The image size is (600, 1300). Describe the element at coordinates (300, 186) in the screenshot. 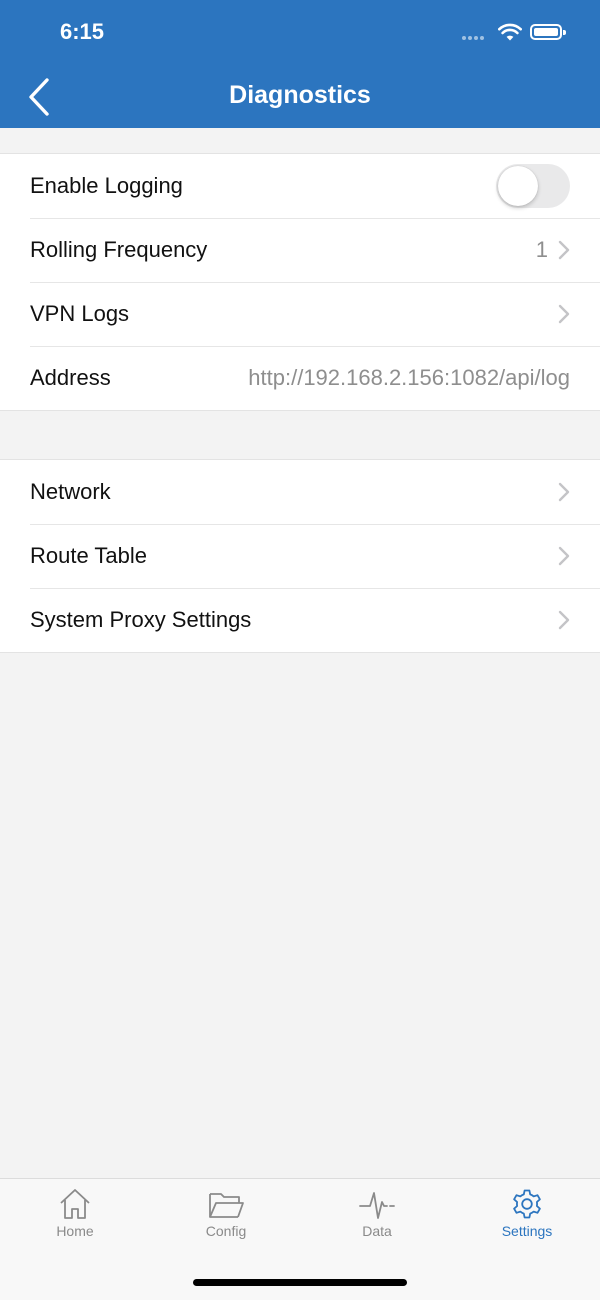

I see `enable-logging-row: Enable Logging` at that location.